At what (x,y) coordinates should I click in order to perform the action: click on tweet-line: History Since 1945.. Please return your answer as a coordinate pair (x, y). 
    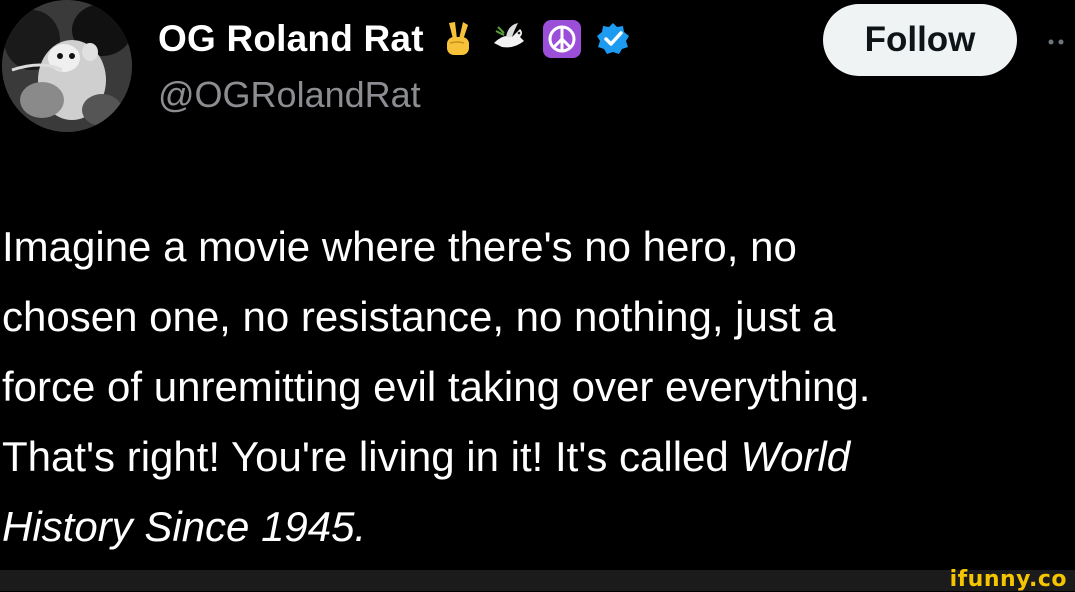
    Looking at the image, I should click on (538, 527).